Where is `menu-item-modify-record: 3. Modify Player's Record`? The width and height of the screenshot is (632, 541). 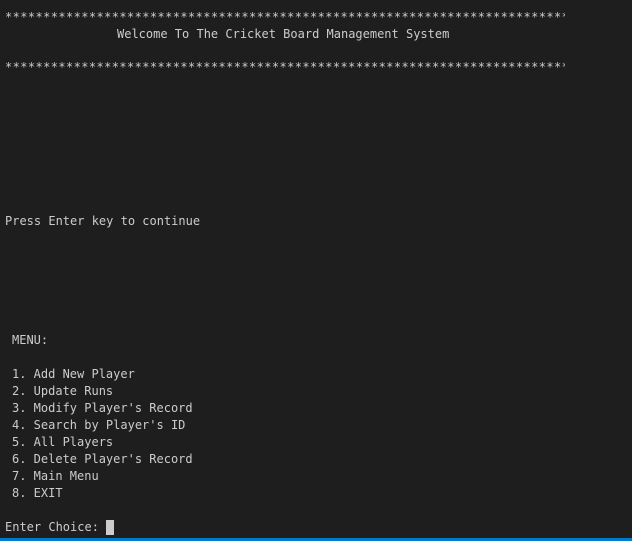 menu-item-modify-record: 3. Modify Player's Record is located at coordinates (102, 408).